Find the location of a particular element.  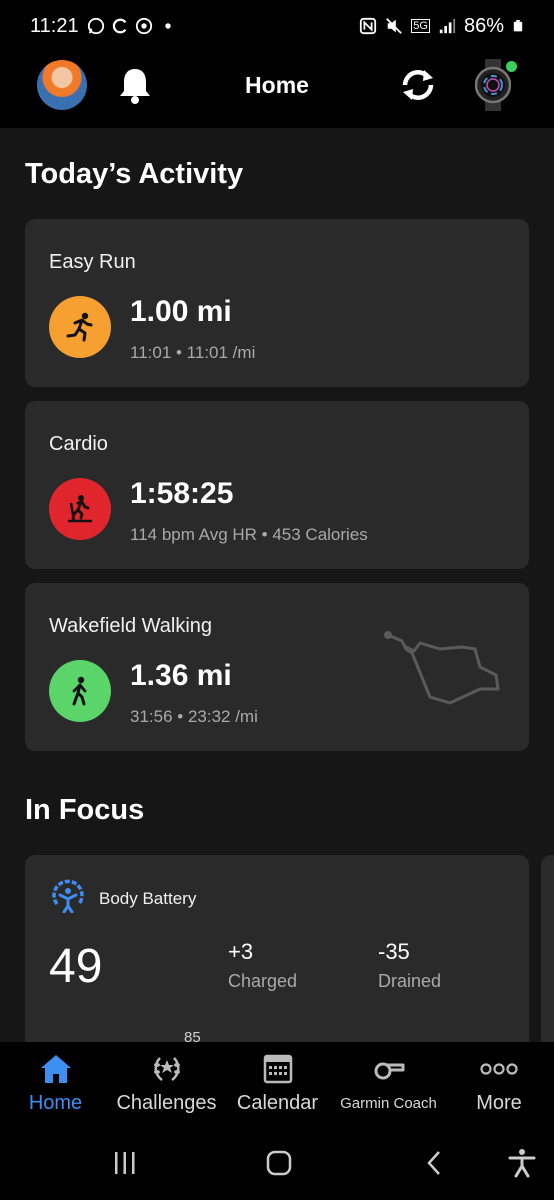

accessibility-icon is located at coordinates (522, 1163).